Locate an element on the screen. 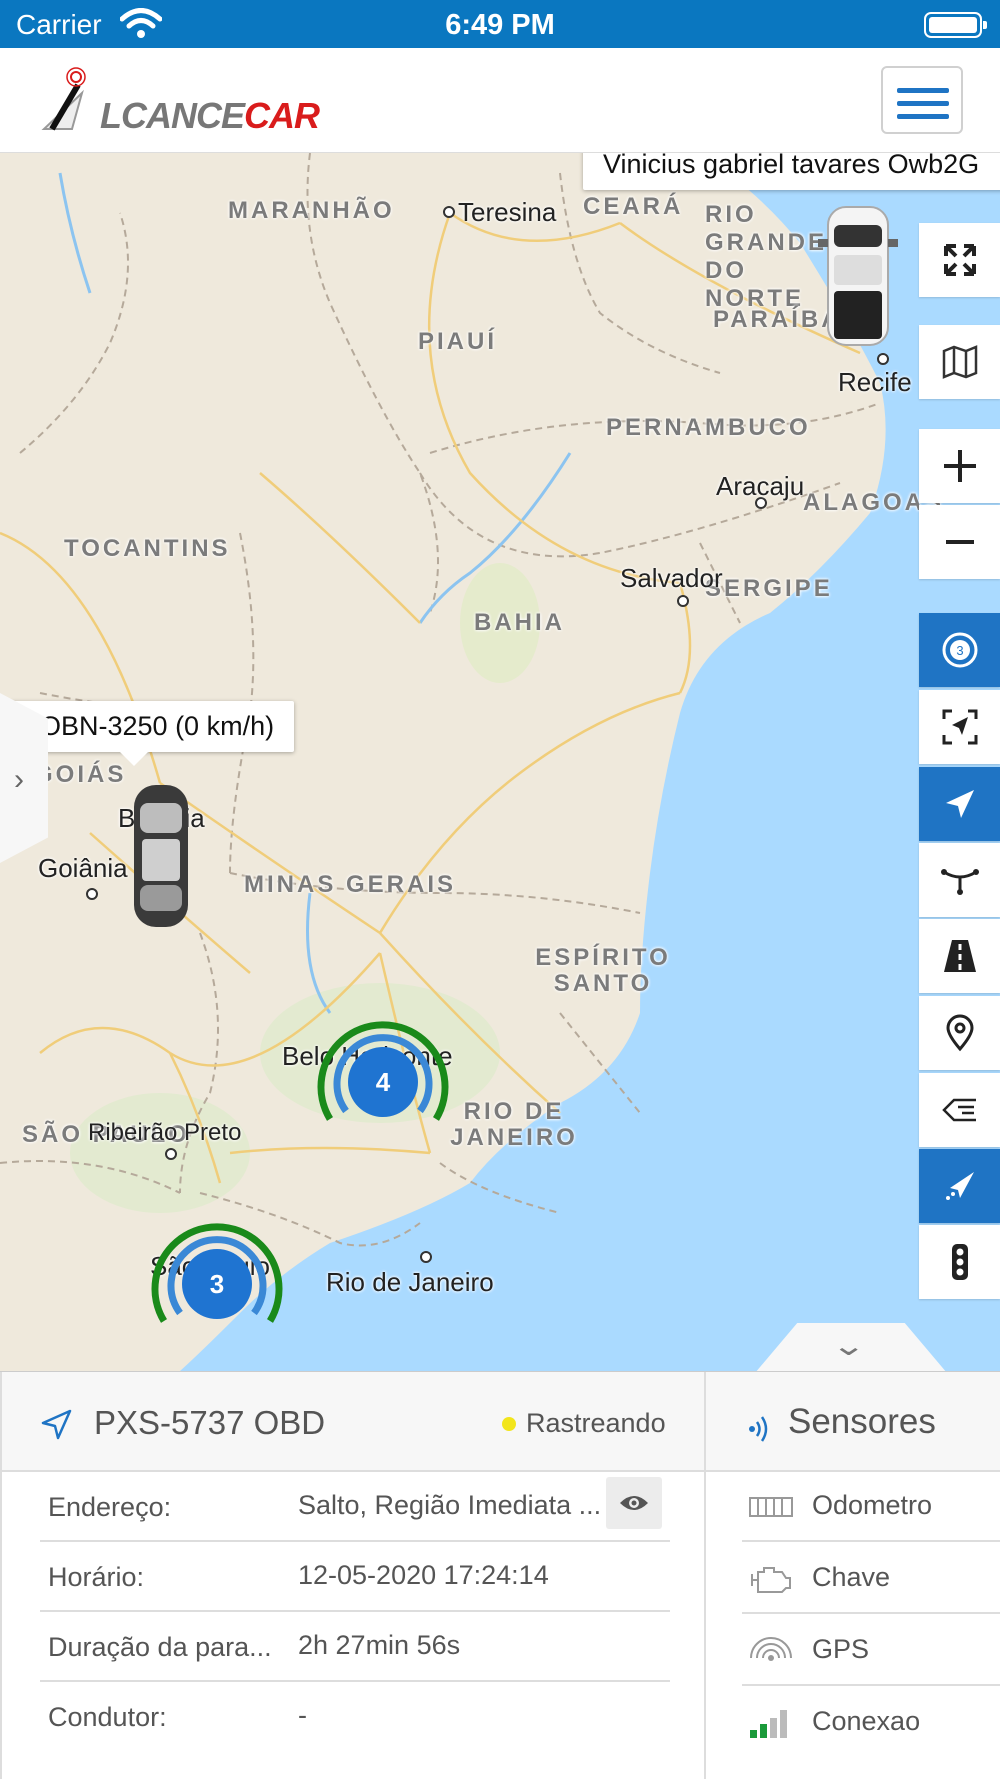  map-city-label: Rio de Janeiro is located at coordinates (410, 1282).